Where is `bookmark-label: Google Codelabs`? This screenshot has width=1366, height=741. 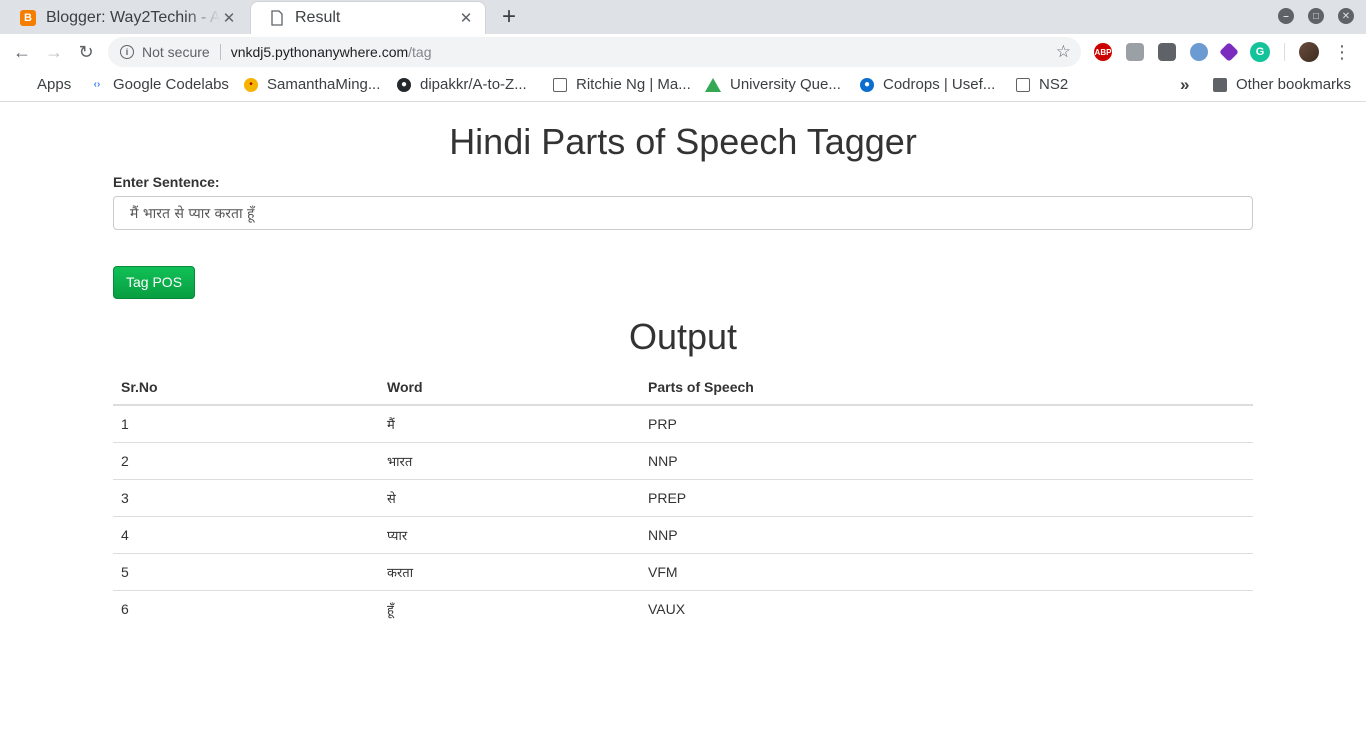 bookmark-label: Google Codelabs is located at coordinates (171, 84).